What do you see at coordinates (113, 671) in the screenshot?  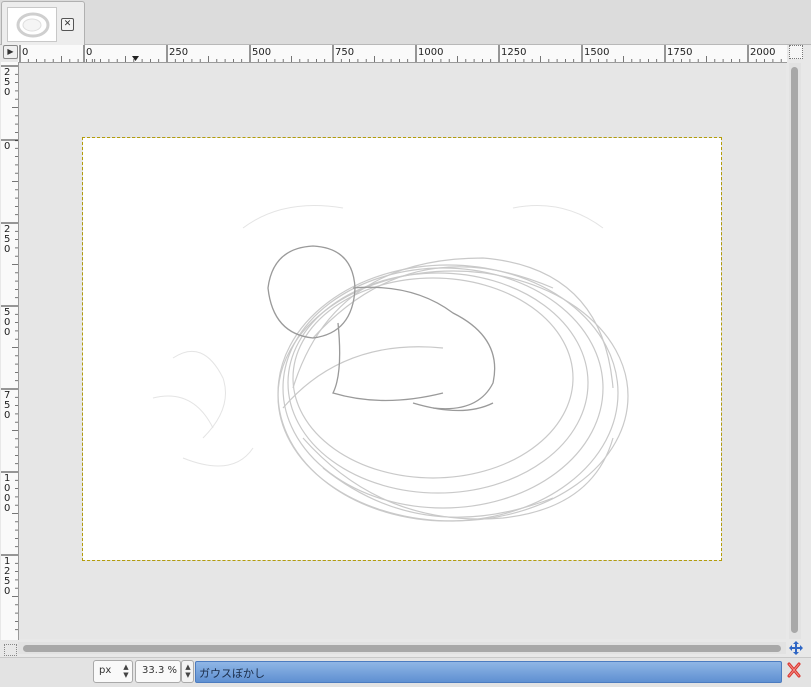 I see `unit-selector: px ▲ ▼` at bounding box center [113, 671].